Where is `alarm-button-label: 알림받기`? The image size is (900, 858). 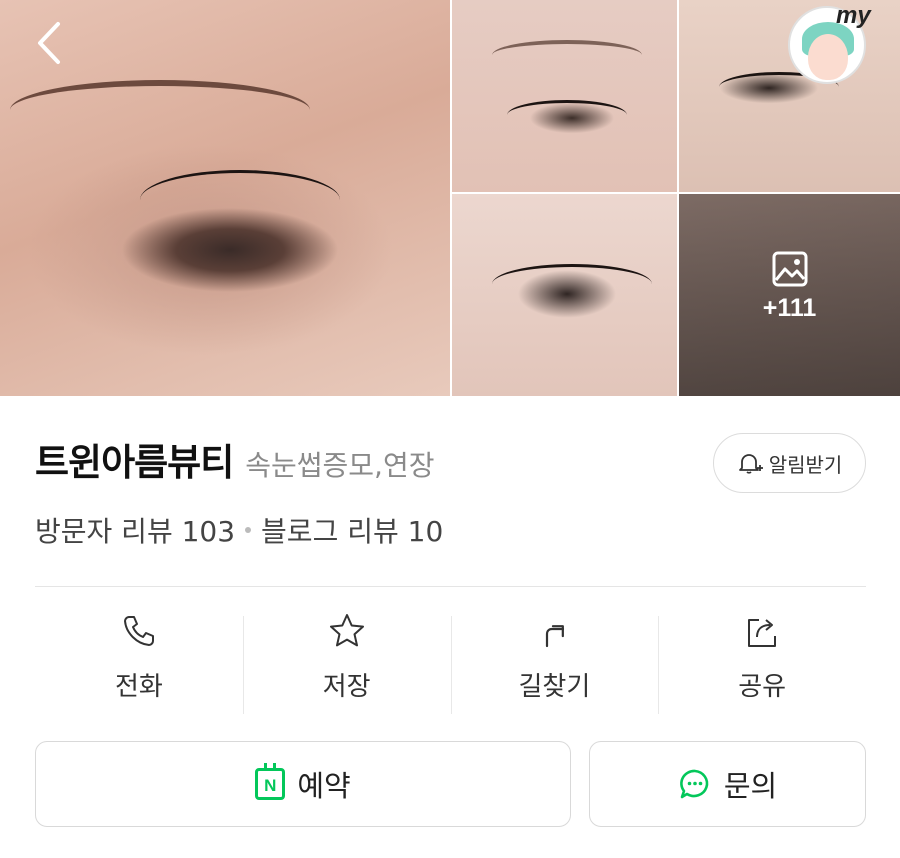 alarm-button-label: 알림받기 is located at coordinates (805, 464).